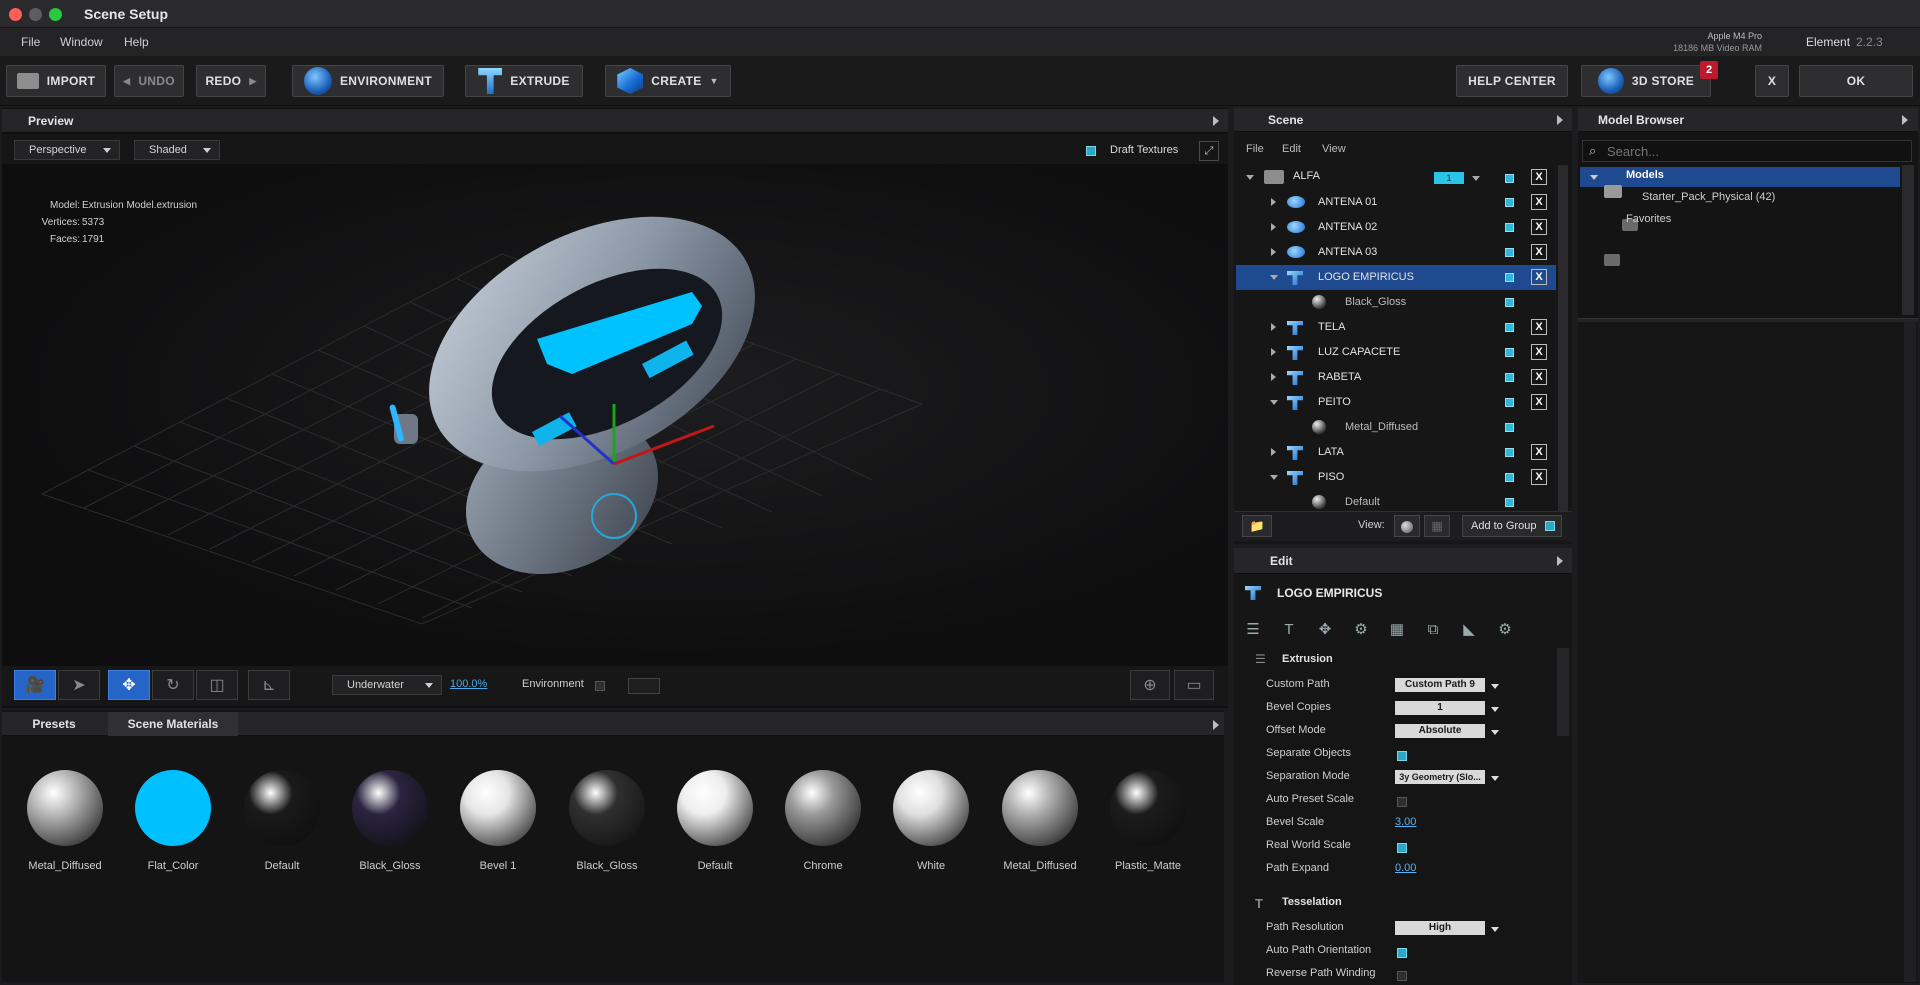  What do you see at coordinates (79, 685) in the screenshot?
I see `select-tool-icon: ➤` at bounding box center [79, 685].